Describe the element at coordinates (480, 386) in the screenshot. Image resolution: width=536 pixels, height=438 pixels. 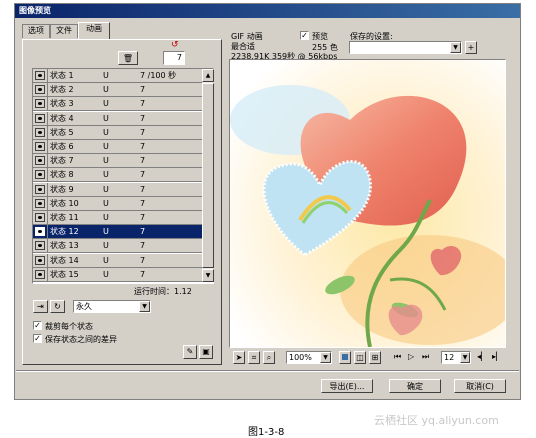
I see `cancel-button: 取消(C)` at that location.